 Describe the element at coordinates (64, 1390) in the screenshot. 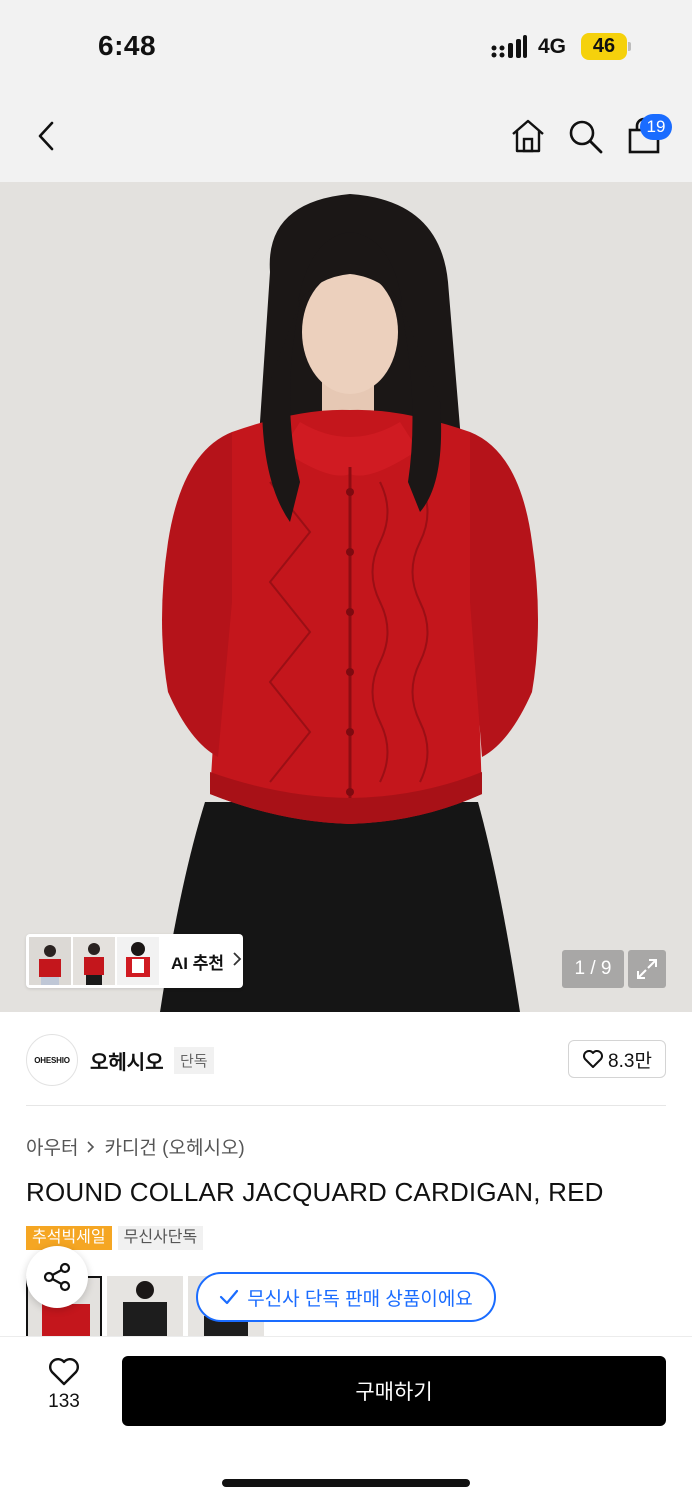

I see `wishlist-button: 133` at that location.